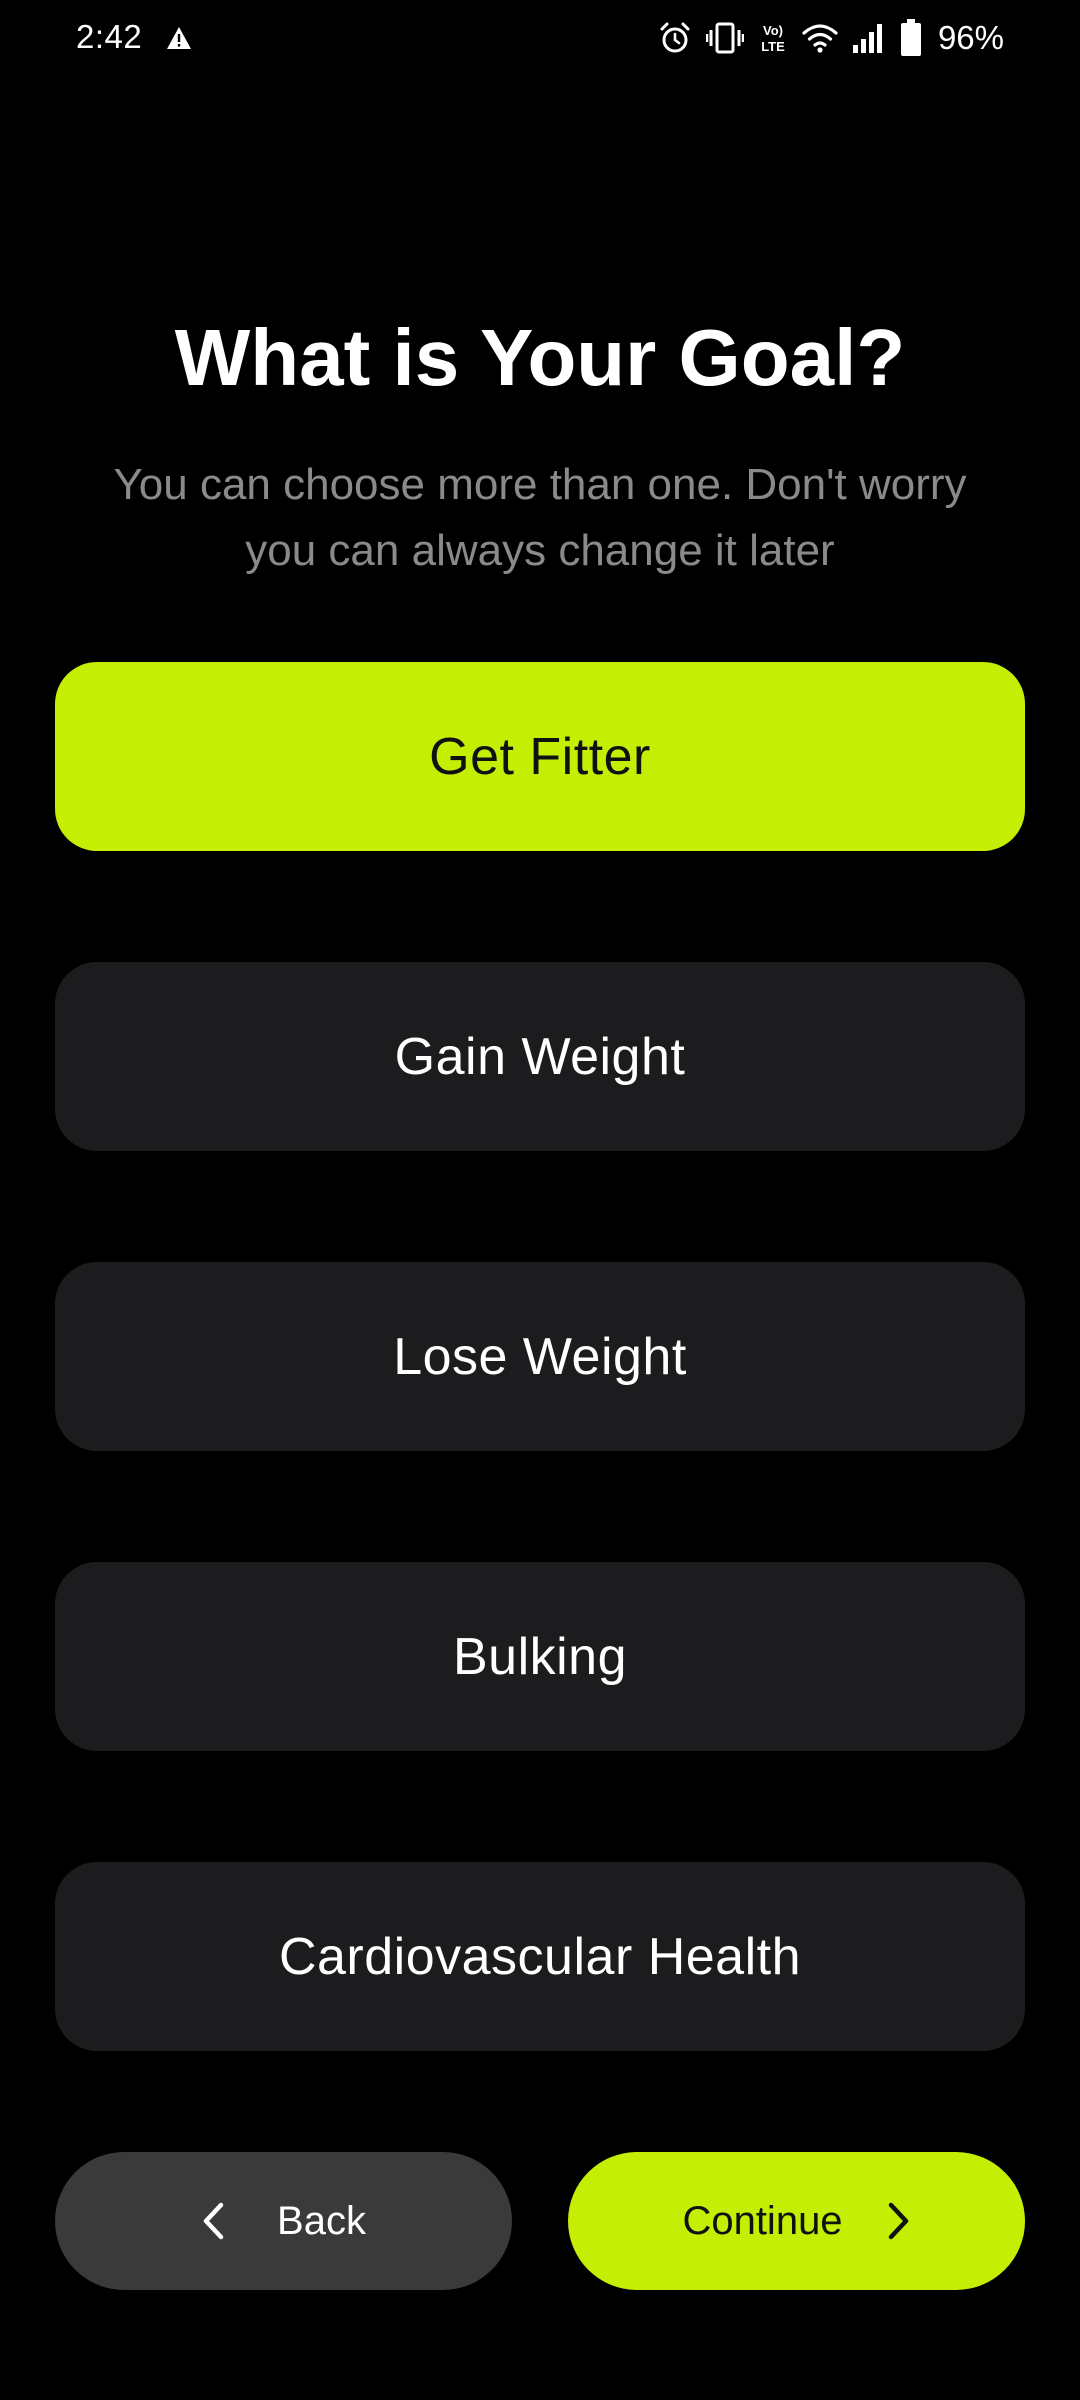 This screenshot has height=2400, width=1080. I want to click on back-button: Back, so click(283, 2221).